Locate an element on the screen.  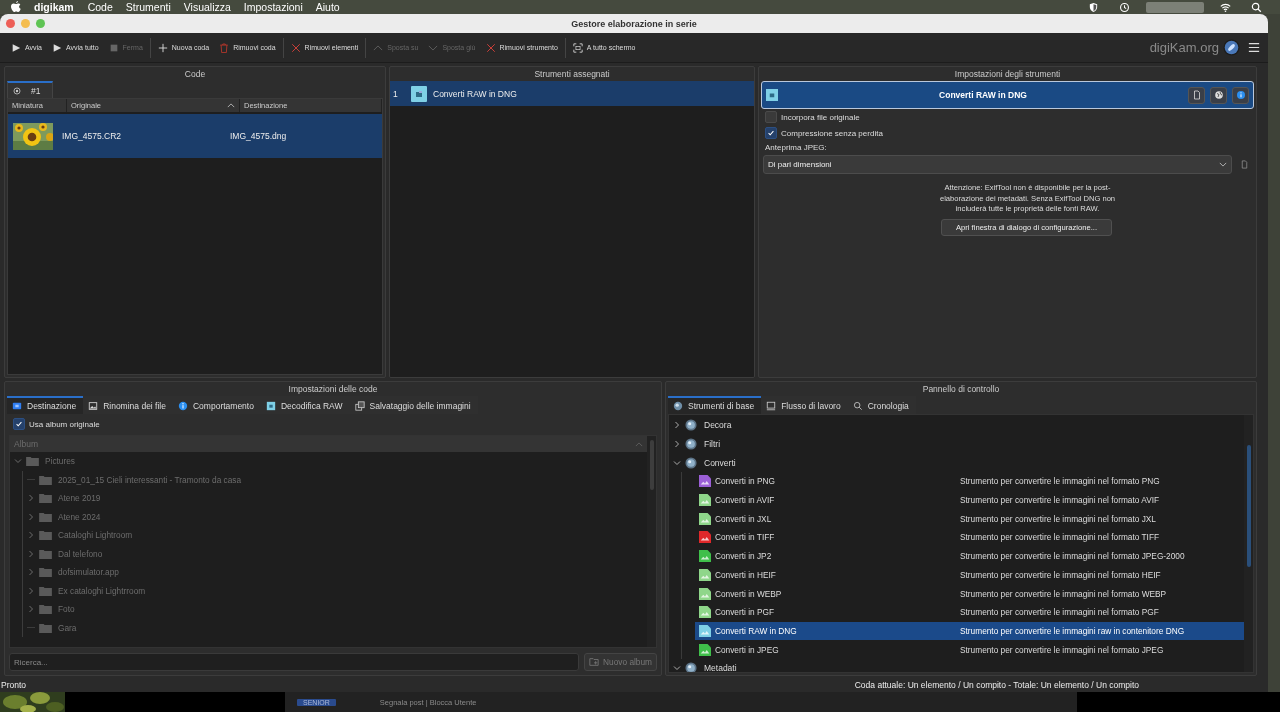
tick-icon is located at coordinates (19, 424).